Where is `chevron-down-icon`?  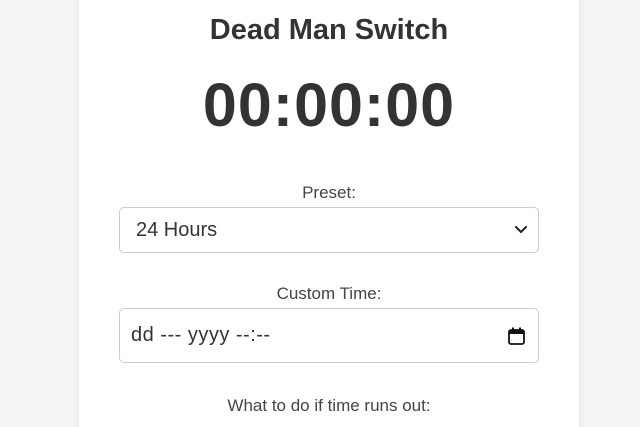 chevron-down-icon is located at coordinates (521, 230).